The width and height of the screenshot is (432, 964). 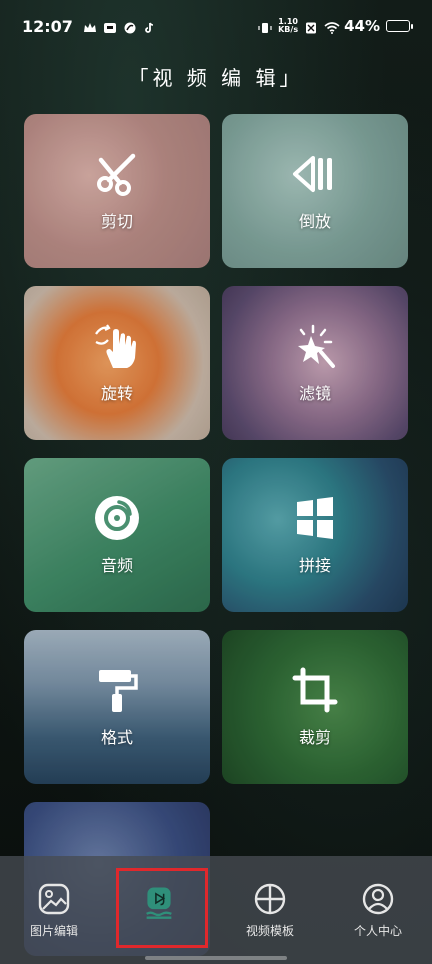 What do you see at coordinates (216, 958) in the screenshot?
I see `home-indicator` at bounding box center [216, 958].